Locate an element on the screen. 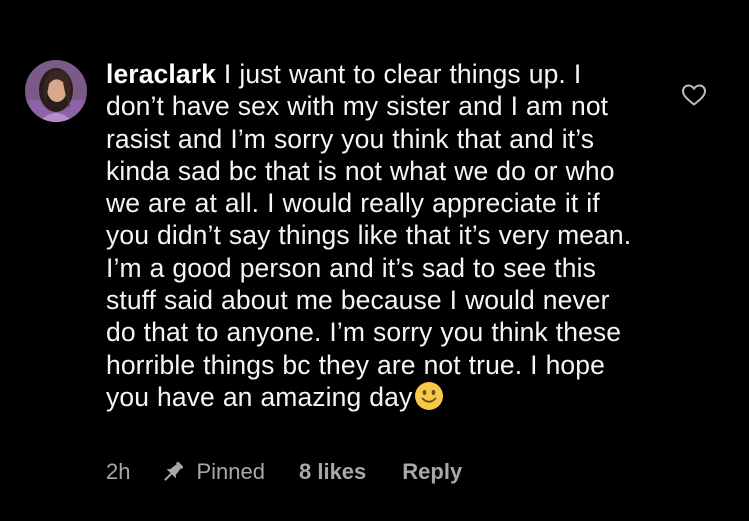  reply-button: Reply is located at coordinates (432, 472).